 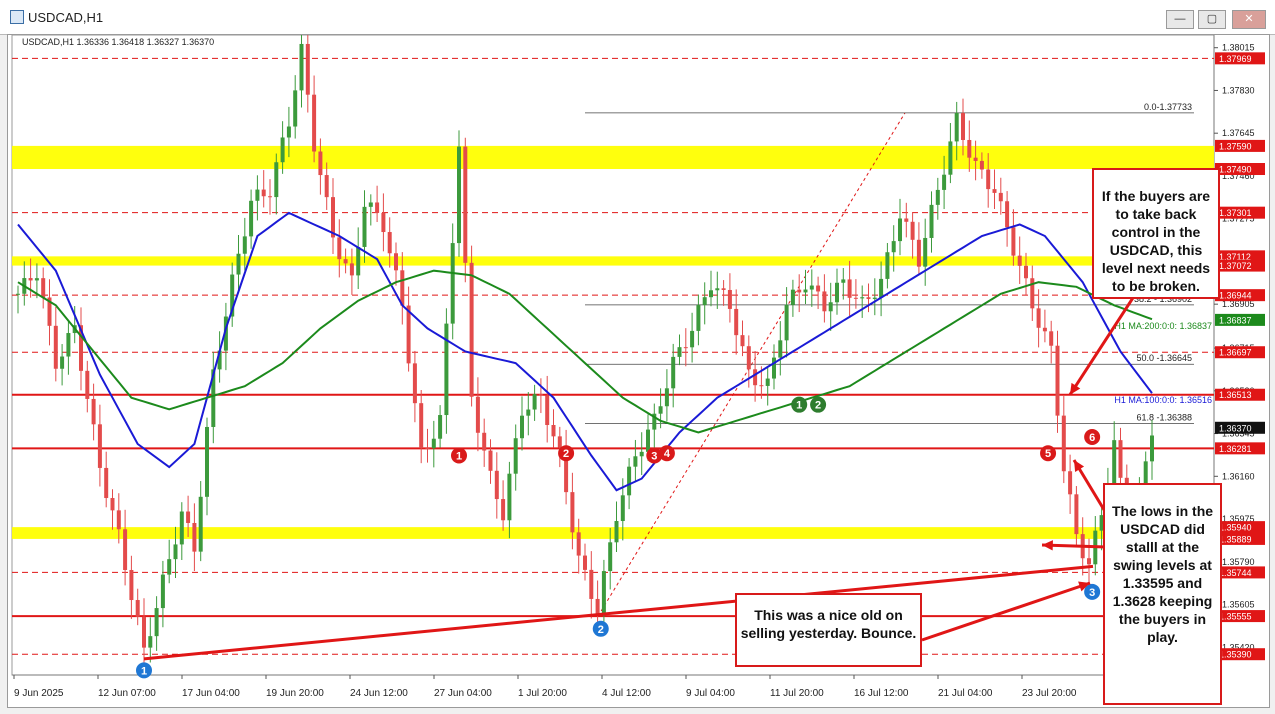 I want to click on swing-marker-label: 4, so click(x=667, y=454).